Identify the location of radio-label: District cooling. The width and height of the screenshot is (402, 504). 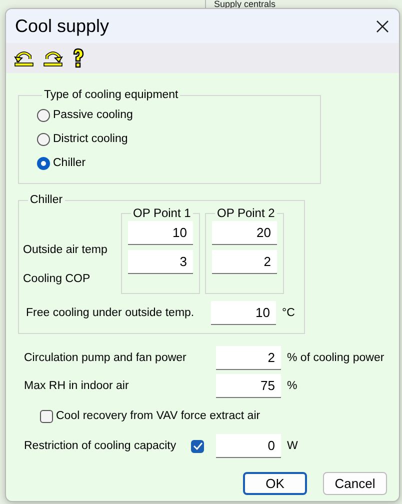
(90, 139).